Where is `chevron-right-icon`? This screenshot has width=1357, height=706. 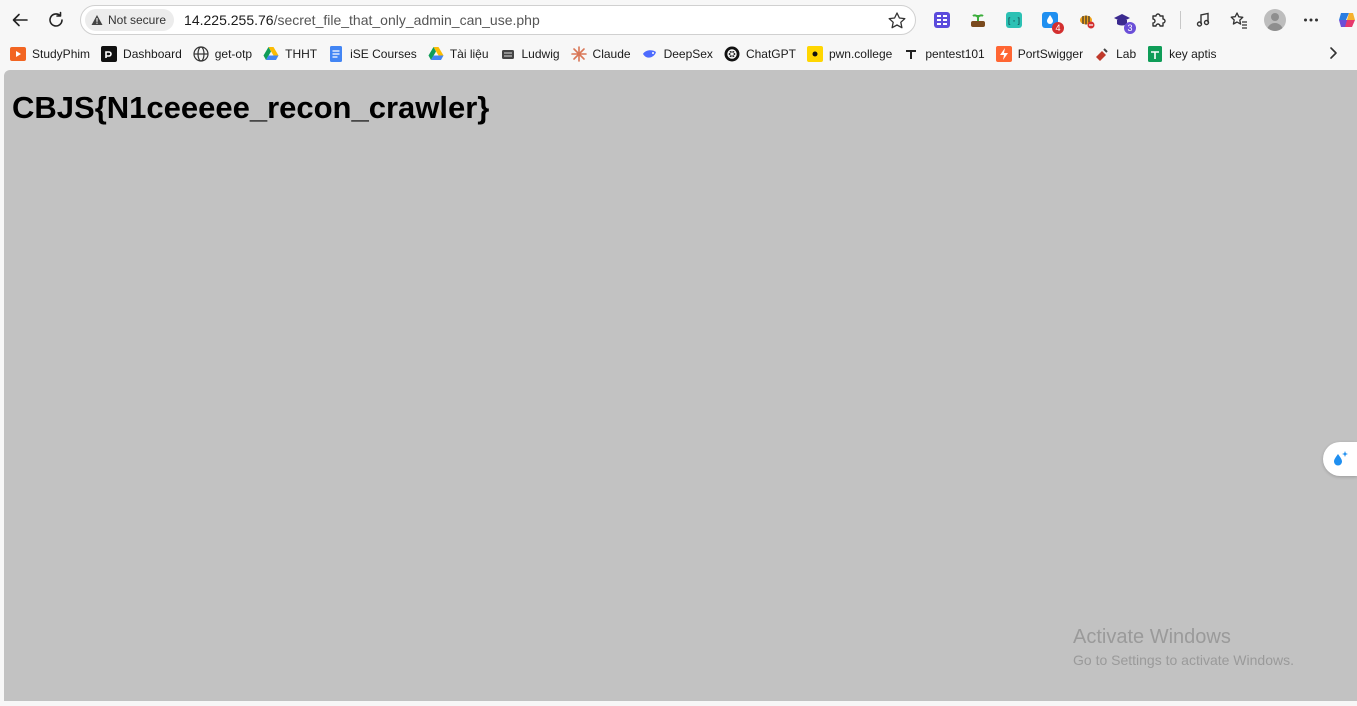
chevron-right-icon is located at coordinates (1333, 53).